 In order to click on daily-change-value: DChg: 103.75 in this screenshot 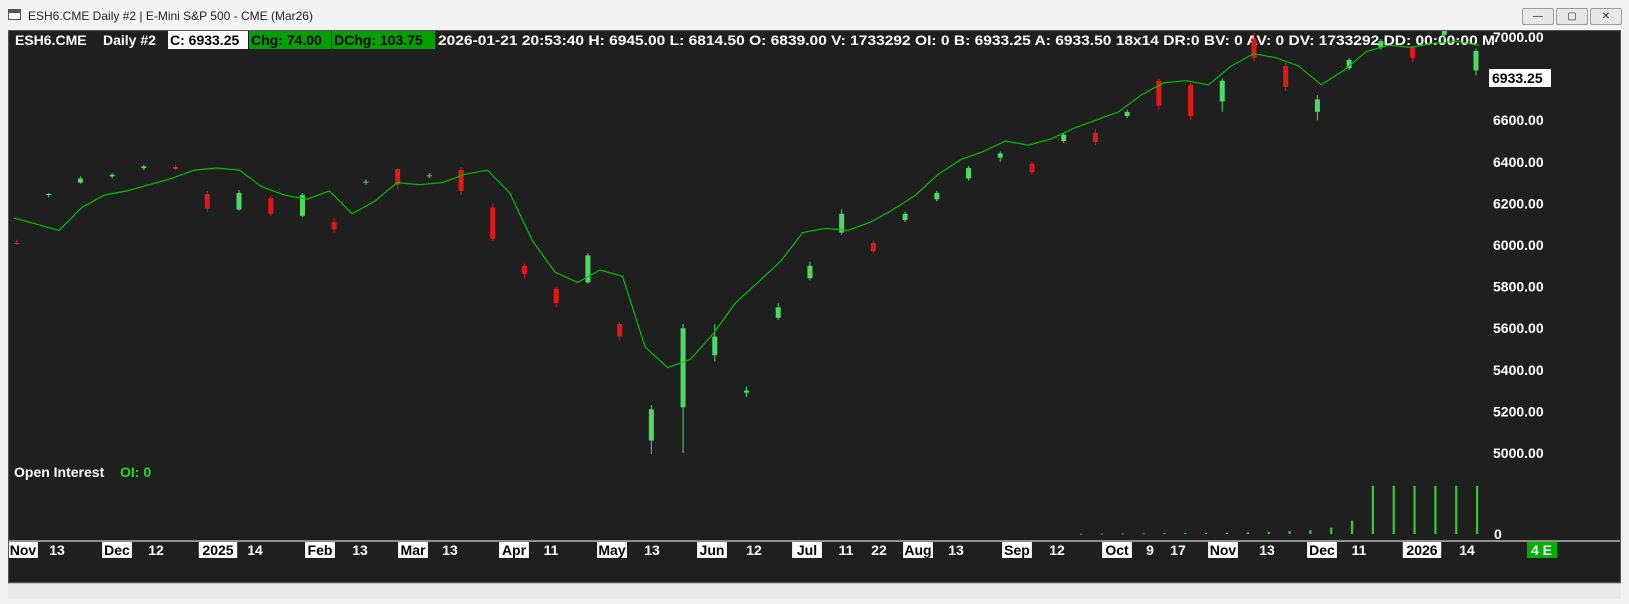, I will do `click(378, 40)`.